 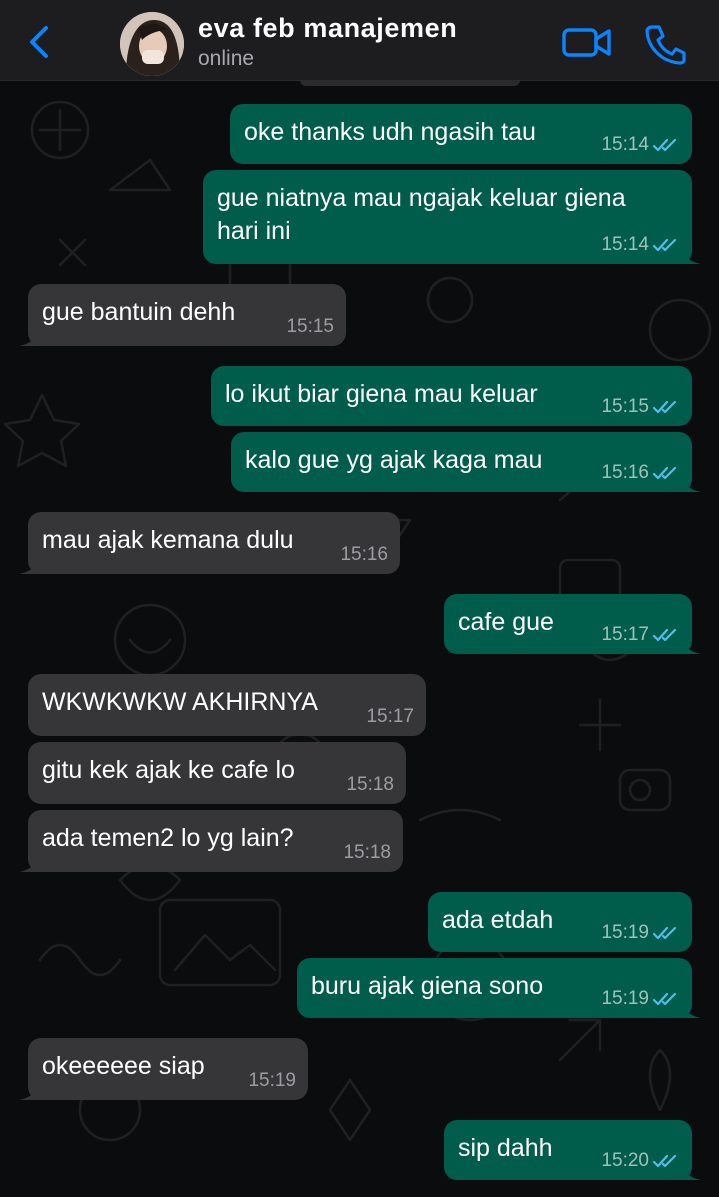 What do you see at coordinates (625, 1160) in the screenshot?
I see `message-time: 15:20` at bounding box center [625, 1160].